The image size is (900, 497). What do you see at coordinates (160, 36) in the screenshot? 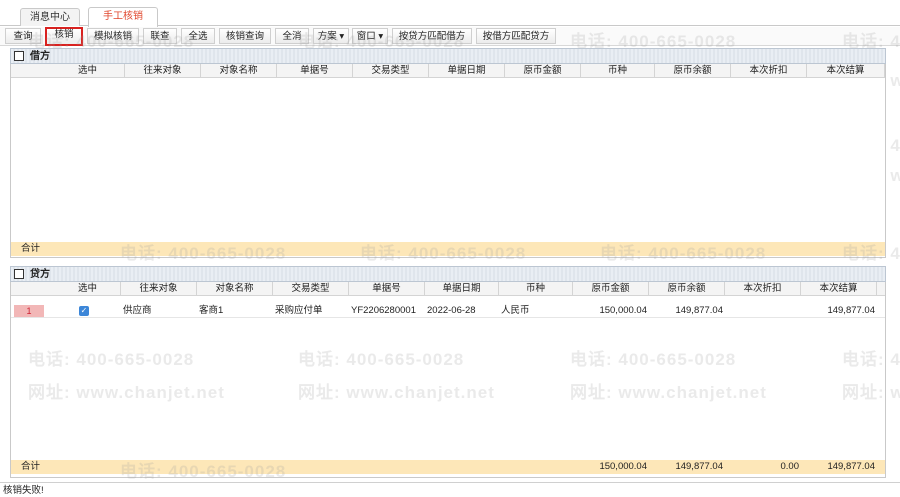
I see `joint-query-button: 联查` at bounding box center [160, 36].